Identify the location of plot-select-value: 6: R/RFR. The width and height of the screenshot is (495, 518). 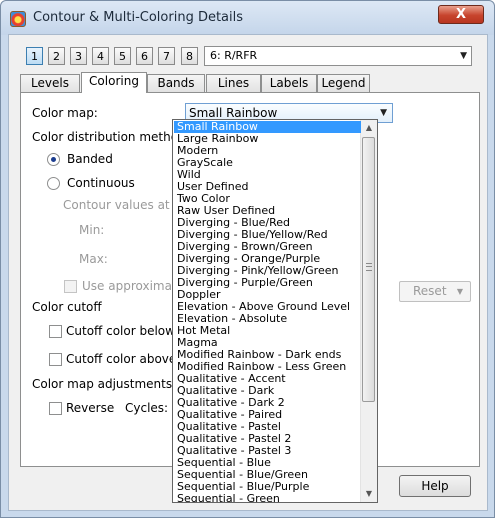
(234, 55).